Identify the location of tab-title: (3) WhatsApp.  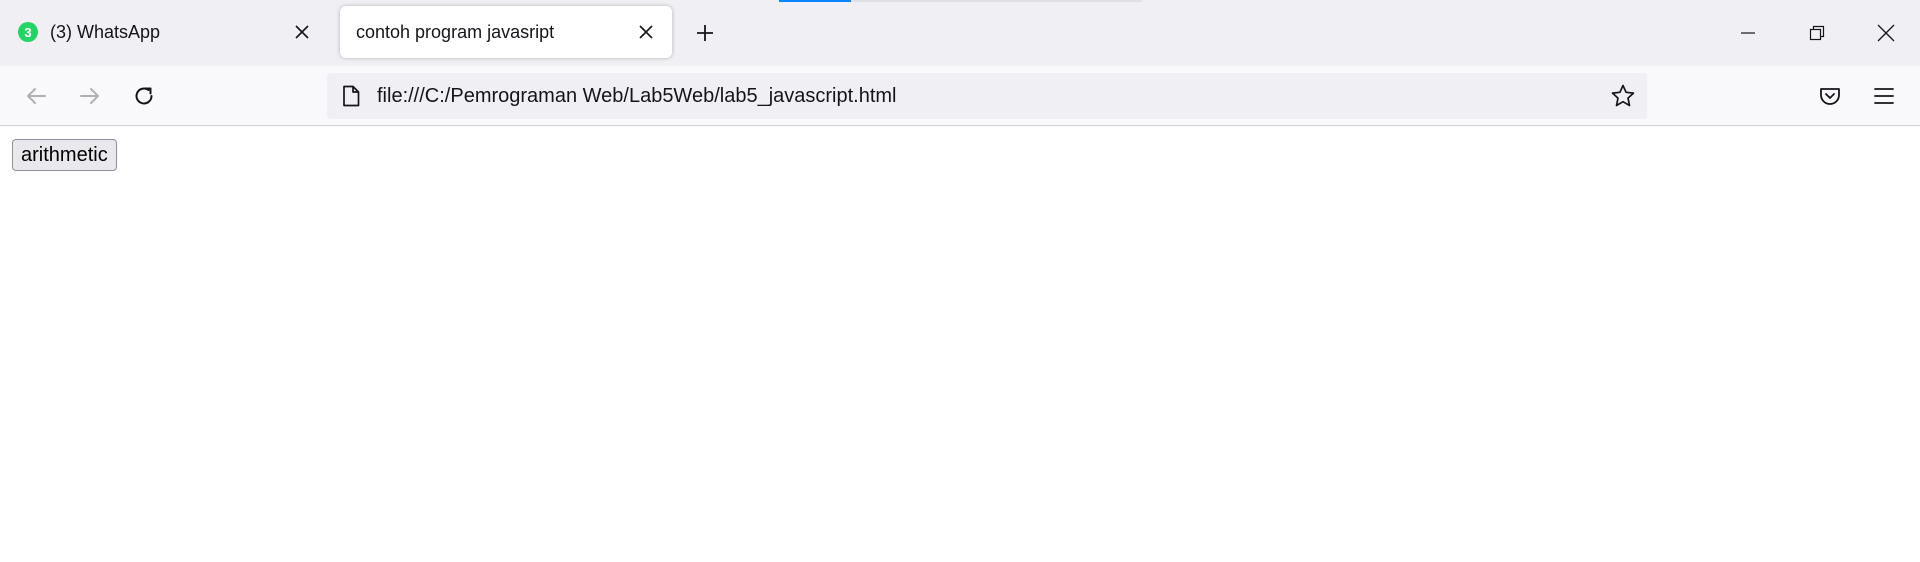
(105, 31).